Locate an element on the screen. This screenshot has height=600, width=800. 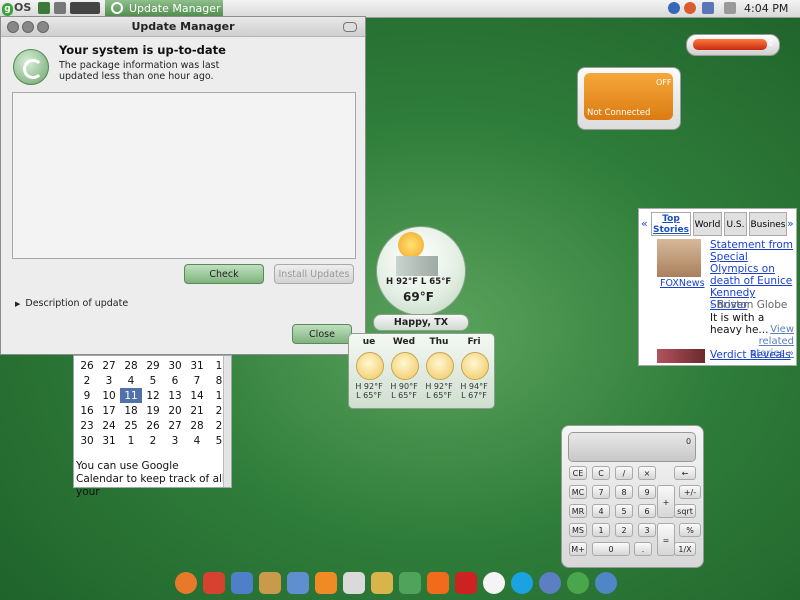
openoffice-impress-icon is located at coordinates (606, 583).